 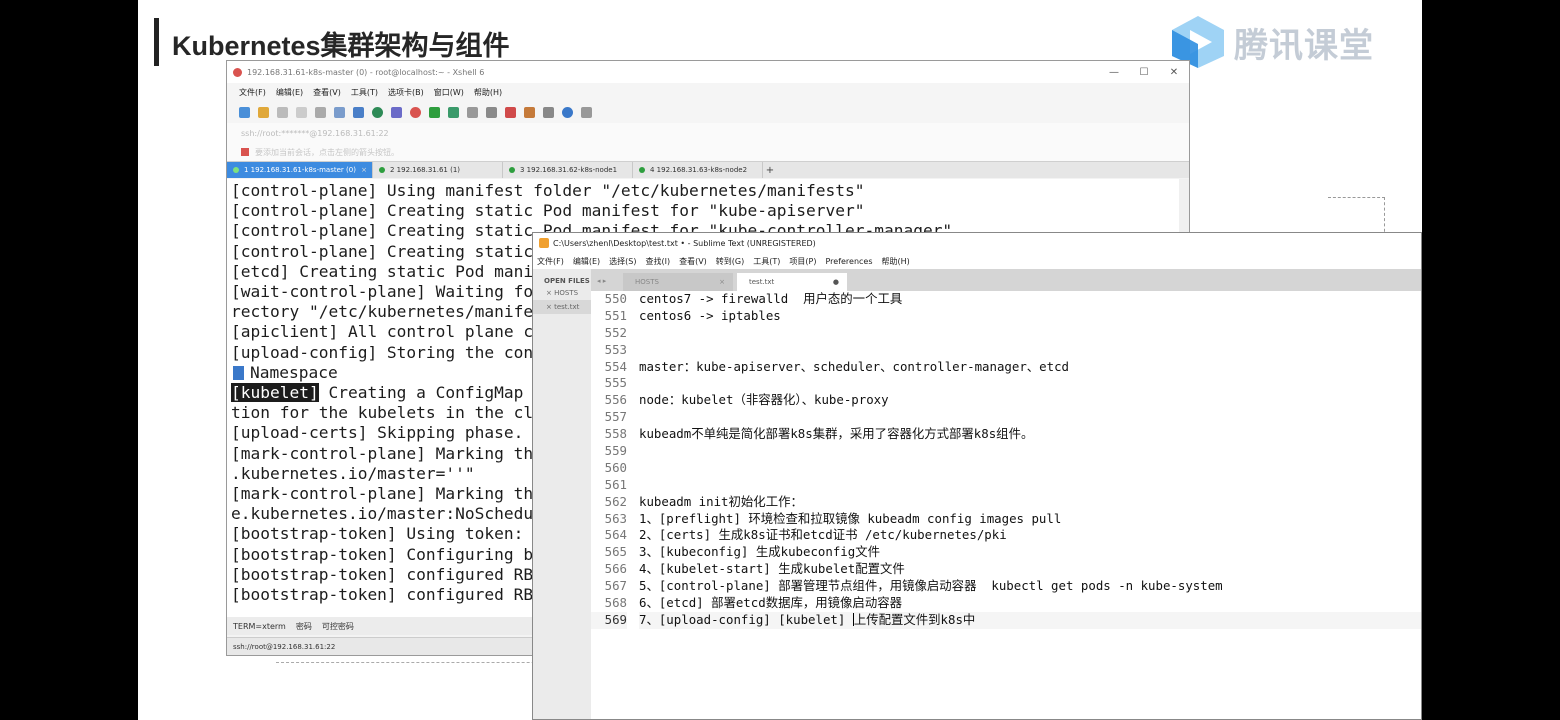 I want to click on sublime-app-icon, so click(x=544, y=243).